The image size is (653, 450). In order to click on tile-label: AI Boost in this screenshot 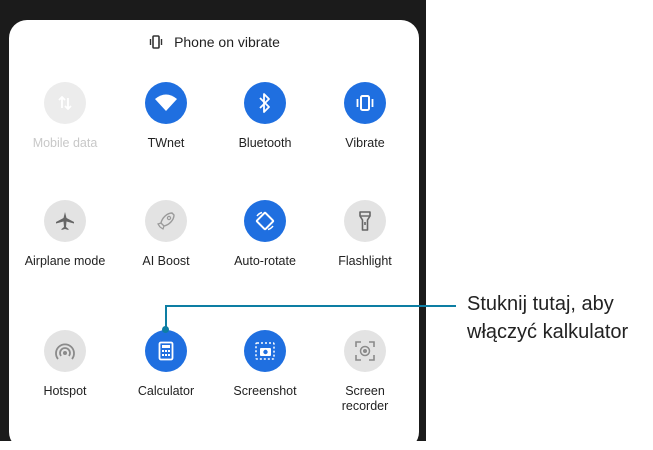, I will do `click(166, 261)`.